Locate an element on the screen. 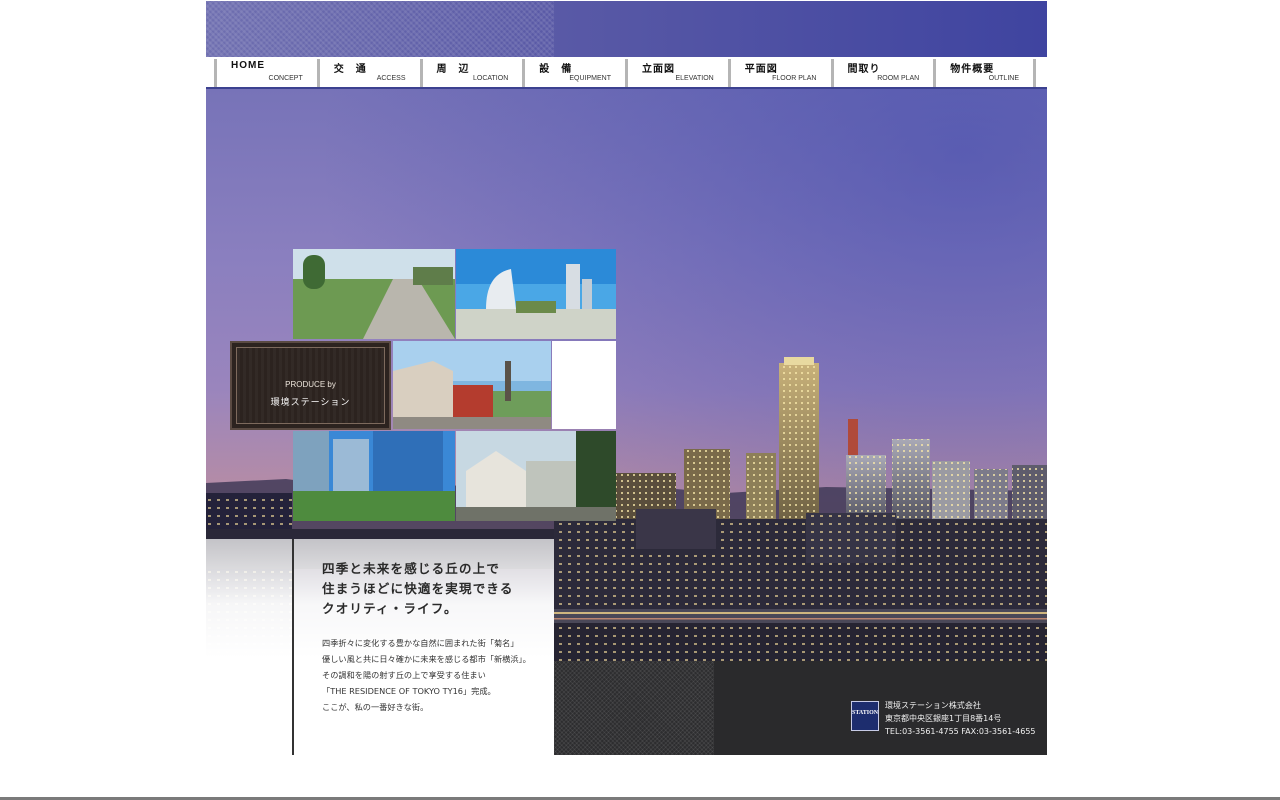 This screenshot has height=800, width=1280. hero-headline: 四季と未来を感じる丘の上で 住まうほどに快適を実現できる クオリティ・ライフ。 is located at coordinates (438, 589).